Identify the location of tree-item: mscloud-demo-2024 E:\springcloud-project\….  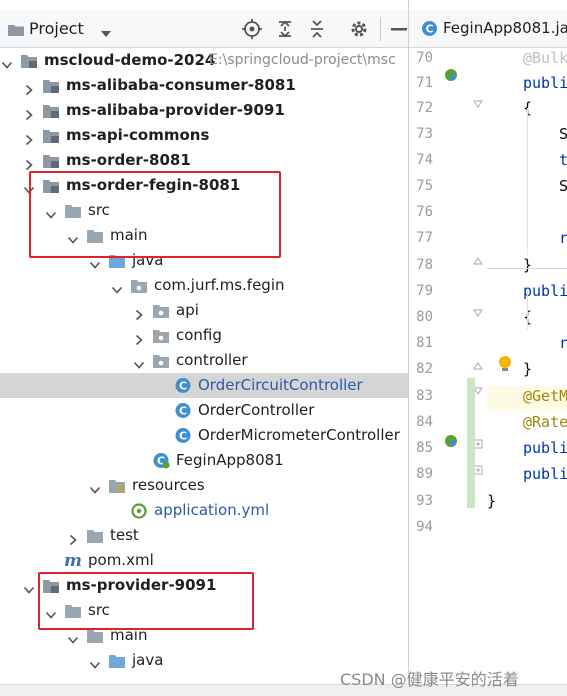
(204, 60).